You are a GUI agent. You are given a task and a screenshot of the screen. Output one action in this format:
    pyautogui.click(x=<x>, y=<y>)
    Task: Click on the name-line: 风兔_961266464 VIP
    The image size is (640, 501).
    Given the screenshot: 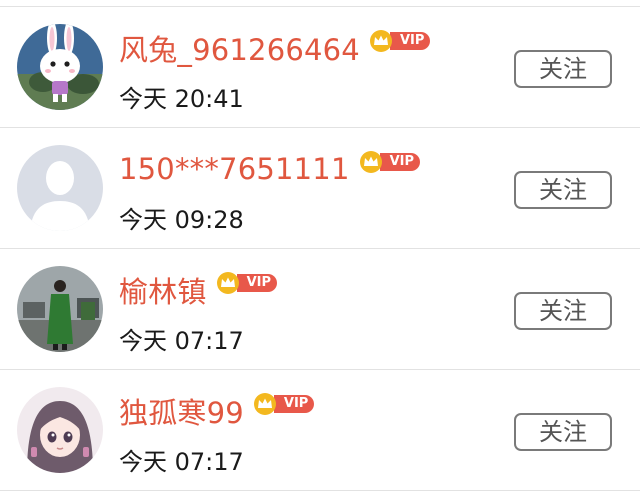 What is the action you would take?
    pyautogui.click(x=275, y=48)
    